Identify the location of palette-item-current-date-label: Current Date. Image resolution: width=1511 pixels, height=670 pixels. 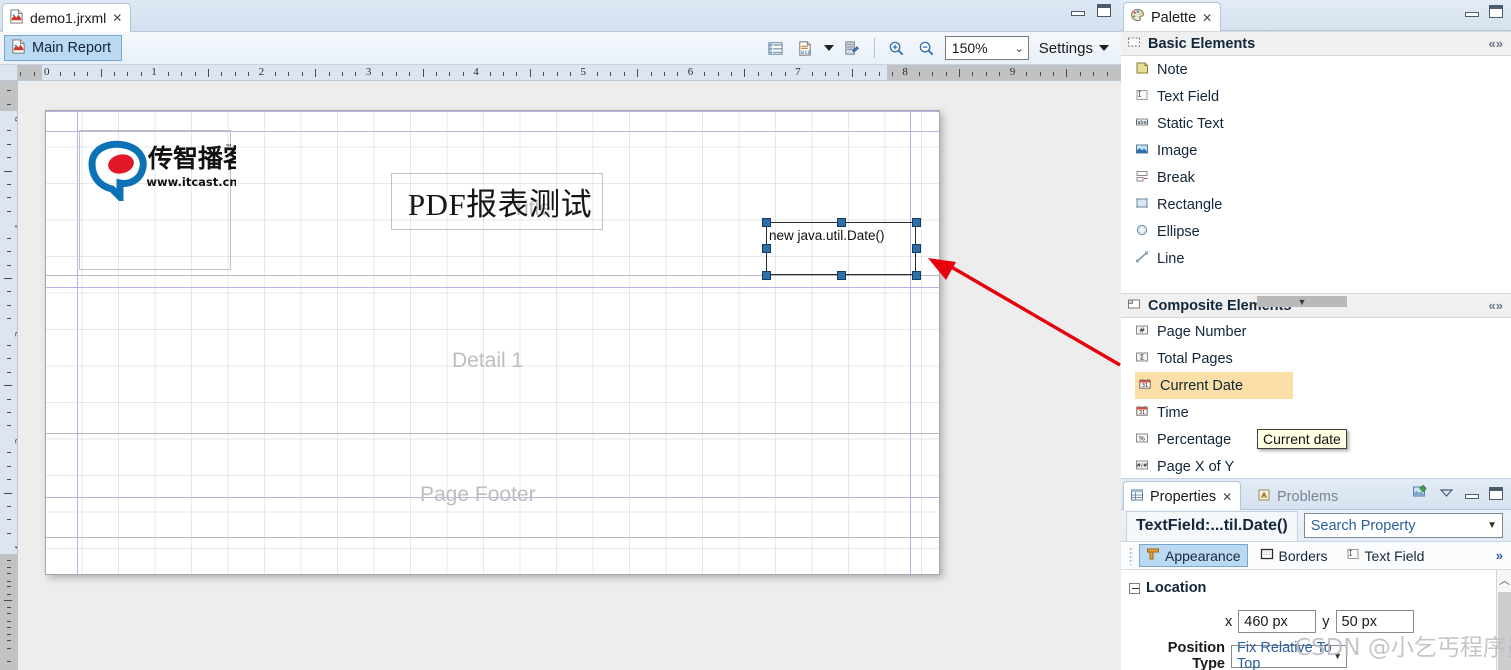
(1202, 385).